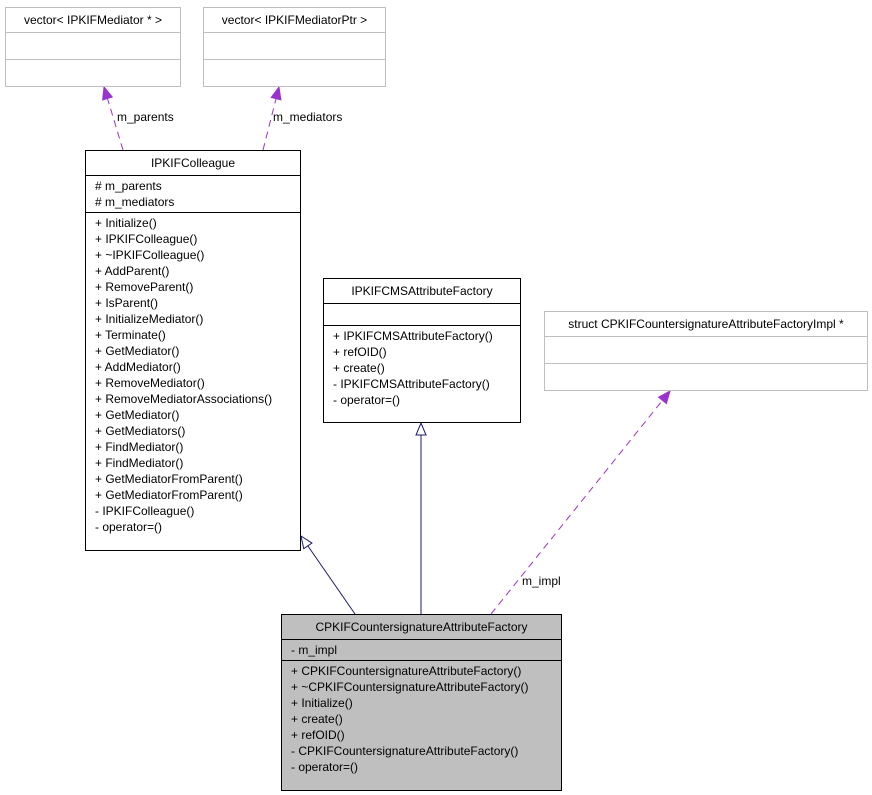  Describe the element at coordinates (421, 649) in the screenshot. I see `class-attributes: - m_impl` at that location.